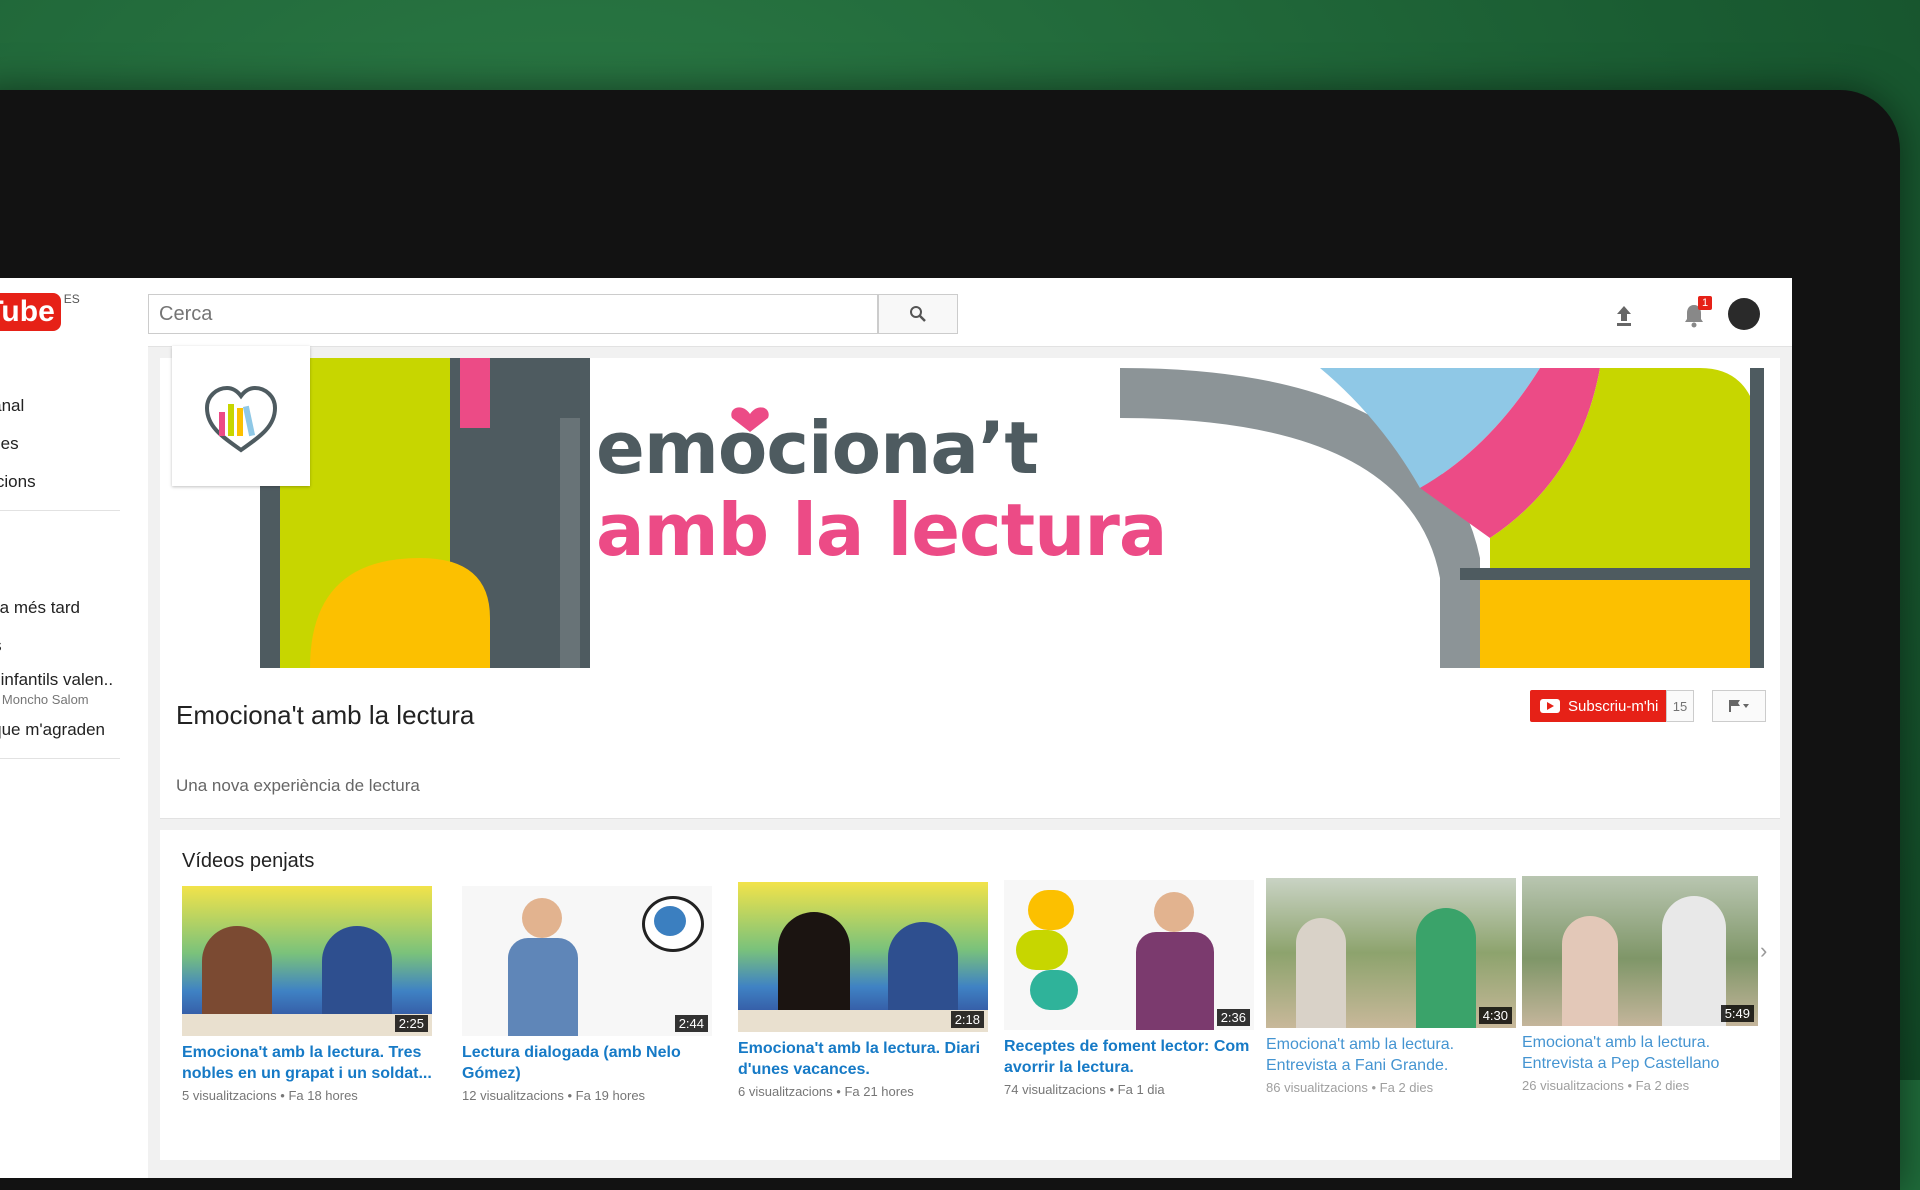 The width and height of the screenshot is (1920, 1190). What do you see at coordinates (12, 406) in the screenshot?
I see `sidebar-item-my-channel: eu canal` at bounding box center [12, 406].